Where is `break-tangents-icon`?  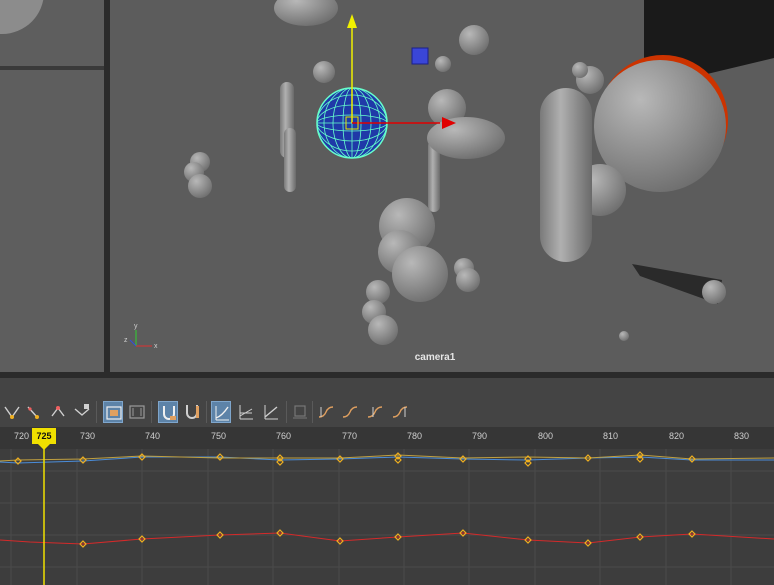 break-tangents-icon is located at coordinates (300, 412).